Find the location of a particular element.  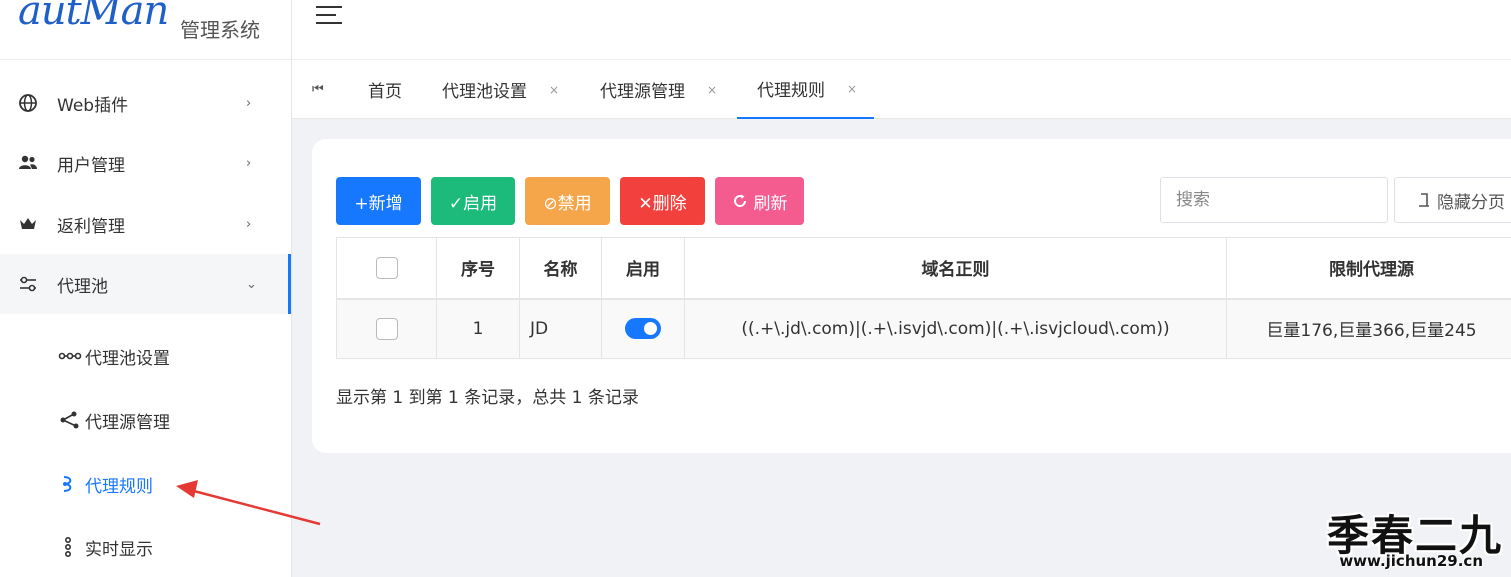

select-all-checkbox is located at coordinates (386, 267).